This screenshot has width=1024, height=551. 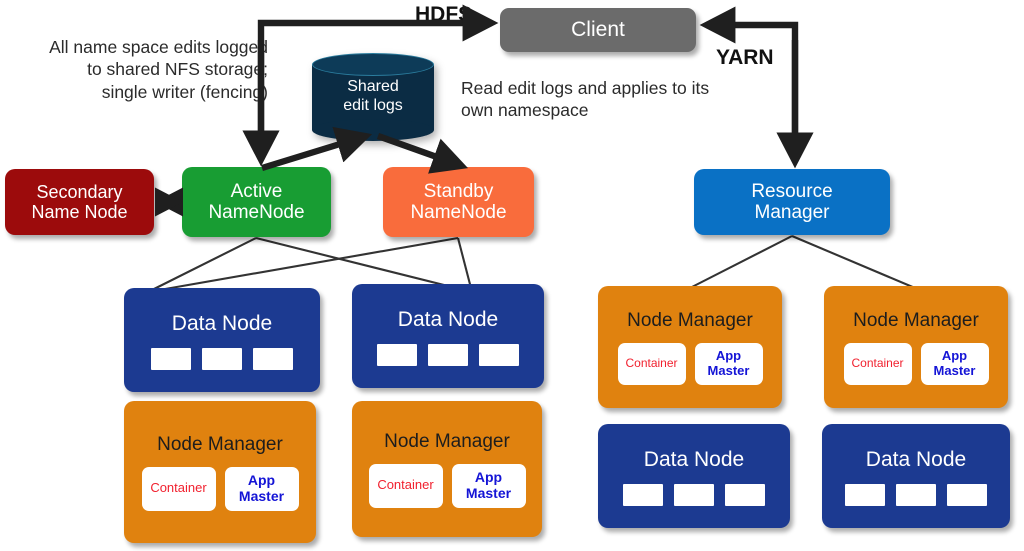 I want to click on active-namenode: Active NameNode, so click(x=256, y=202).